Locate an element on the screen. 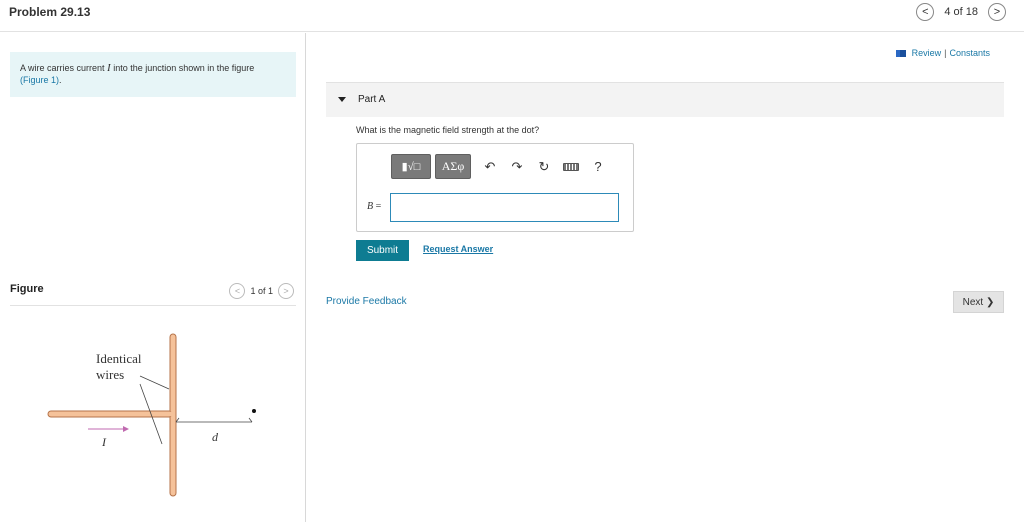  provide-feedback-link: Provide Feedback is located at coordinates (366, 301).